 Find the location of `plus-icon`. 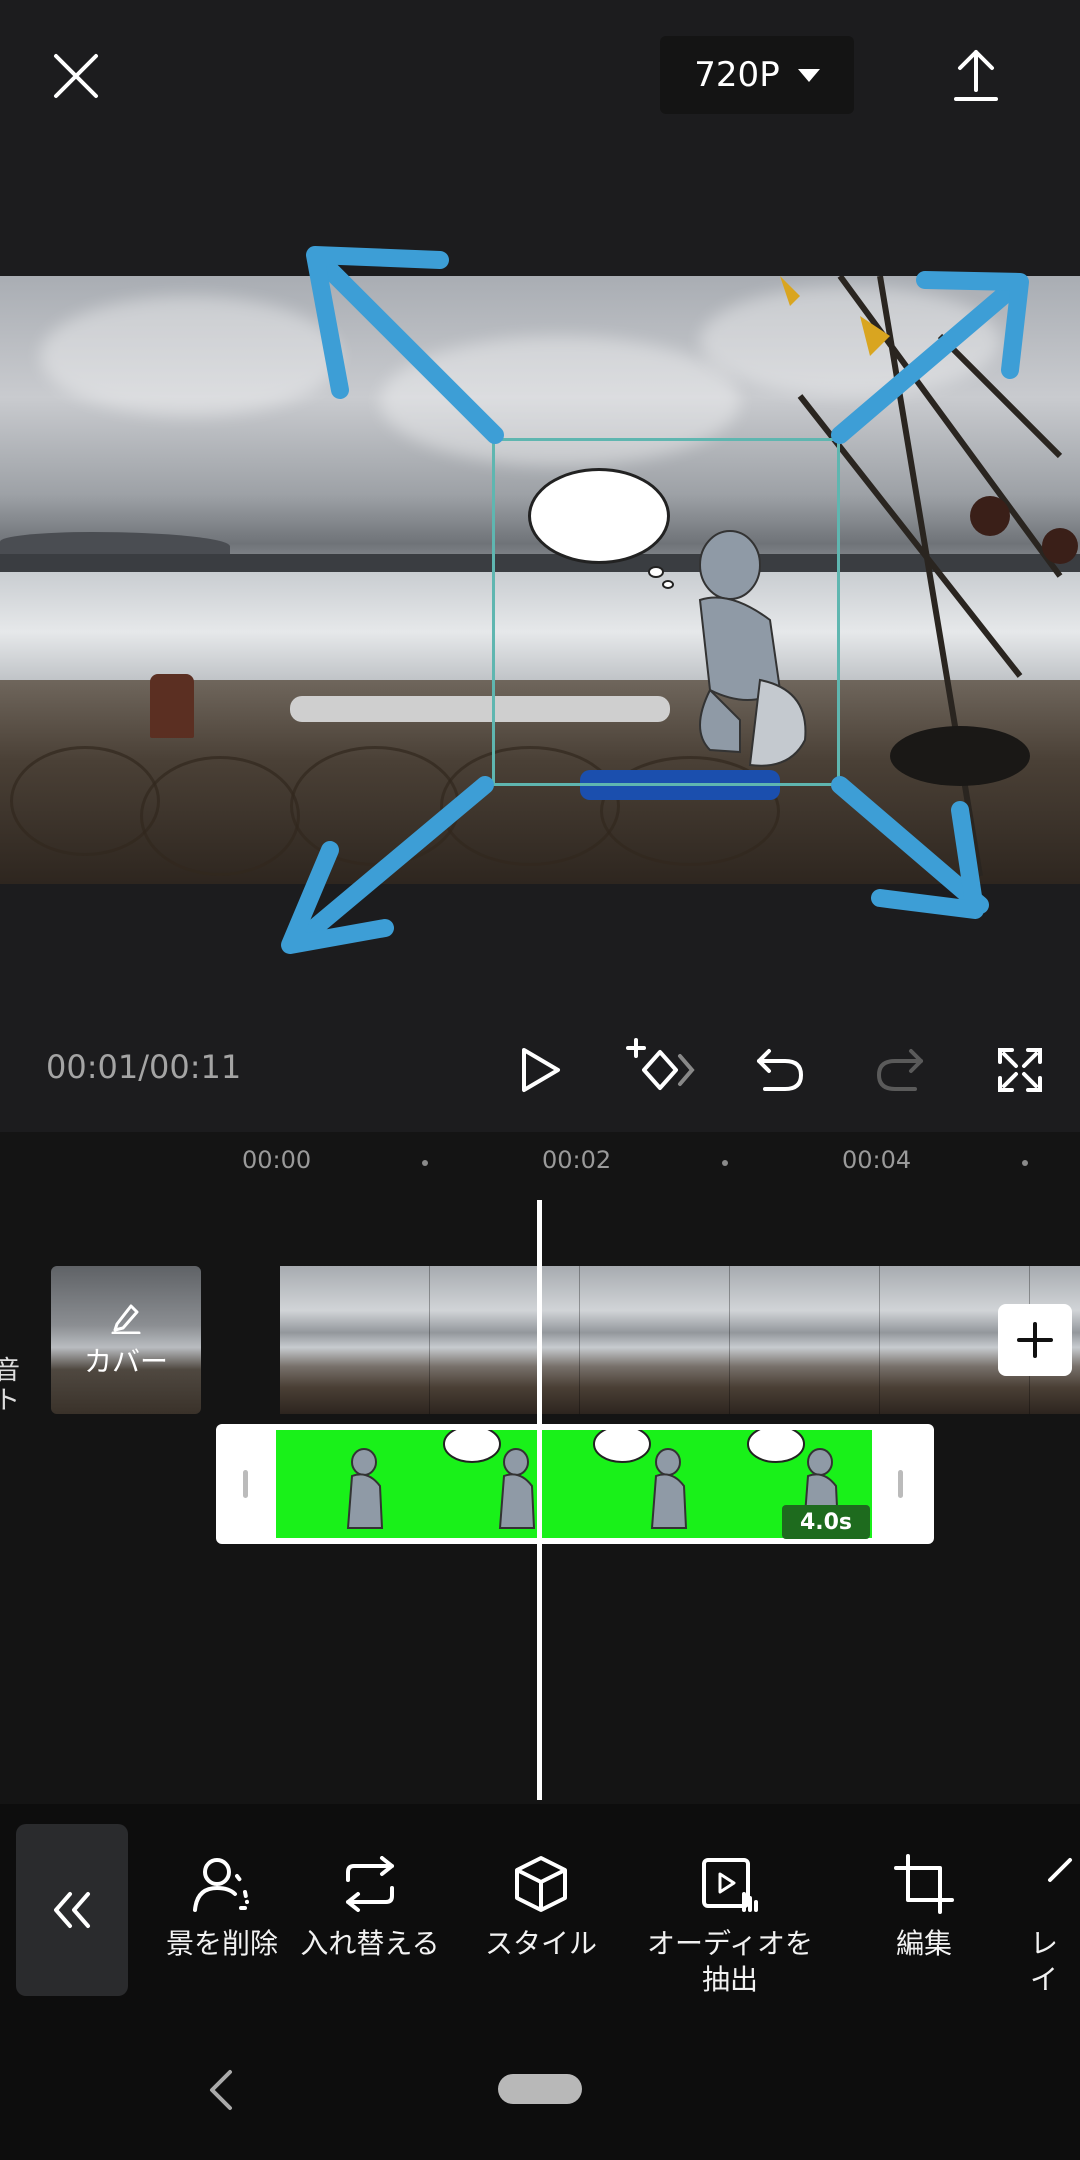

plus-icon is located at coordinates (1035, 1340).